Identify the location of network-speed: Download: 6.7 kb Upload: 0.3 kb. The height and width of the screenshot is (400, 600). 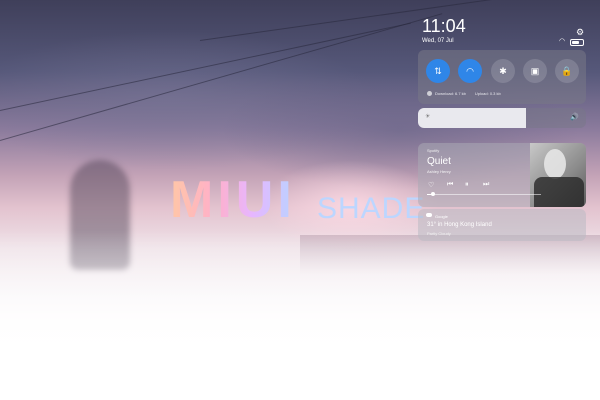
(464, 94).